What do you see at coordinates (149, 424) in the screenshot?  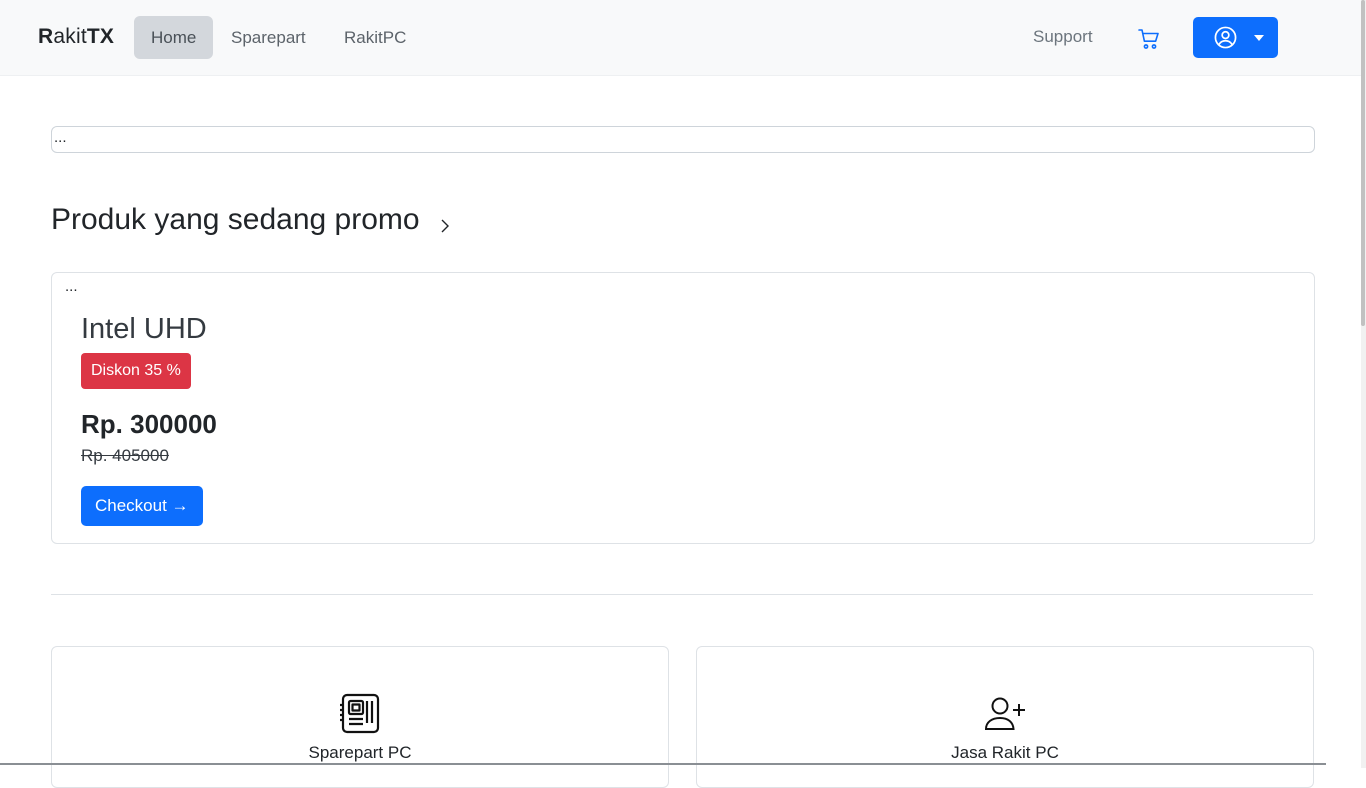 I see `product-price: Rp. 300000` at bounding box center [149, 424].